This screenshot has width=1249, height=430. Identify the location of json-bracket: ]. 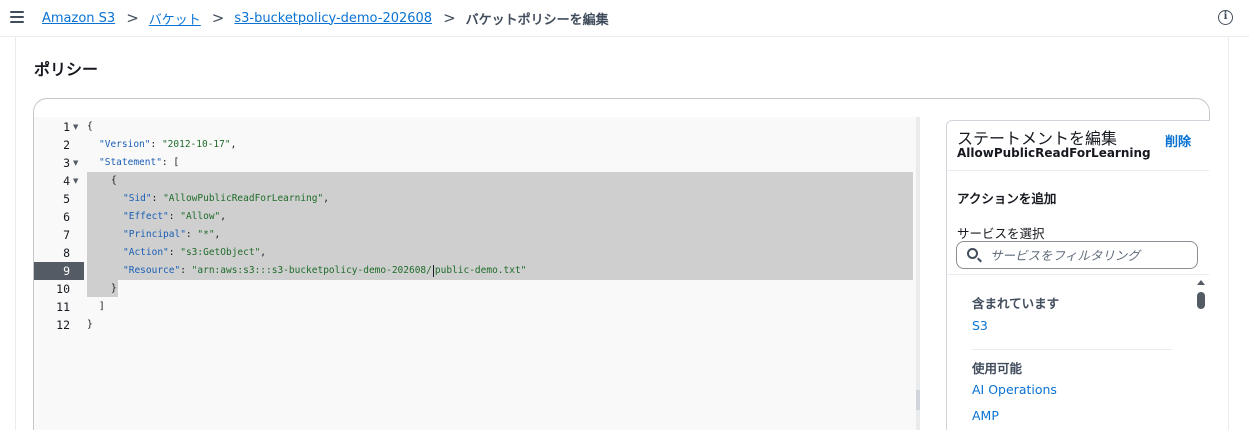
(102, 306).